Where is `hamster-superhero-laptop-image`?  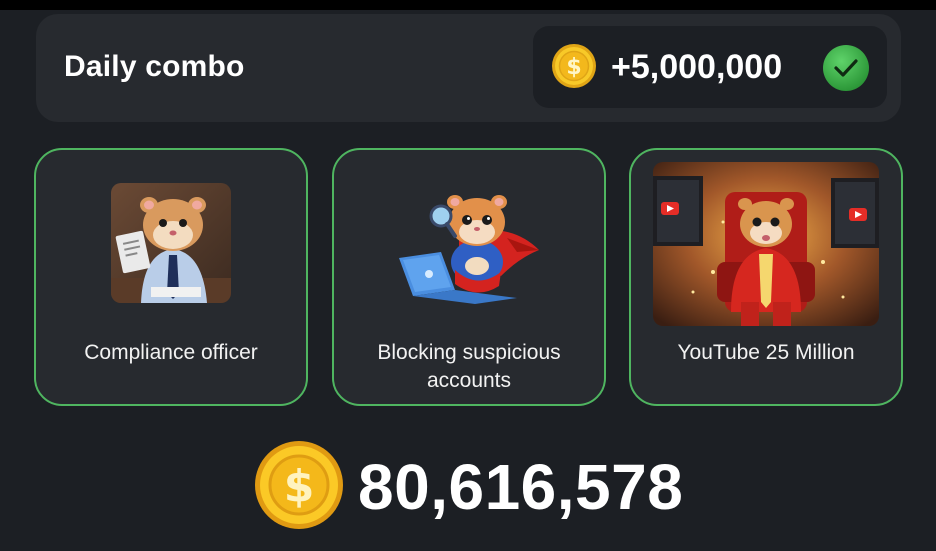
hamster-superhero-laptop-image is located at coordinates (469, 242).